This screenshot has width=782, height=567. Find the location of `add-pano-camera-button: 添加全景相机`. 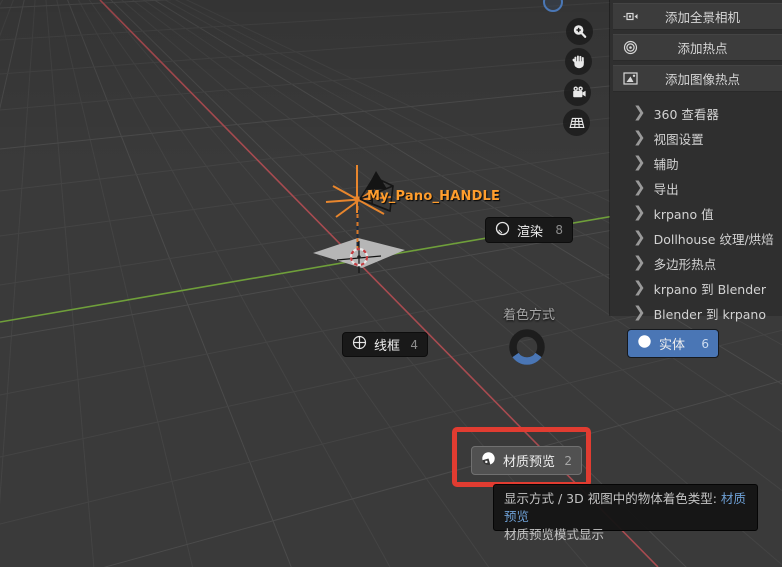

add-pano-camera-button: 添加全景相机 is located at coordinates (697, 16).